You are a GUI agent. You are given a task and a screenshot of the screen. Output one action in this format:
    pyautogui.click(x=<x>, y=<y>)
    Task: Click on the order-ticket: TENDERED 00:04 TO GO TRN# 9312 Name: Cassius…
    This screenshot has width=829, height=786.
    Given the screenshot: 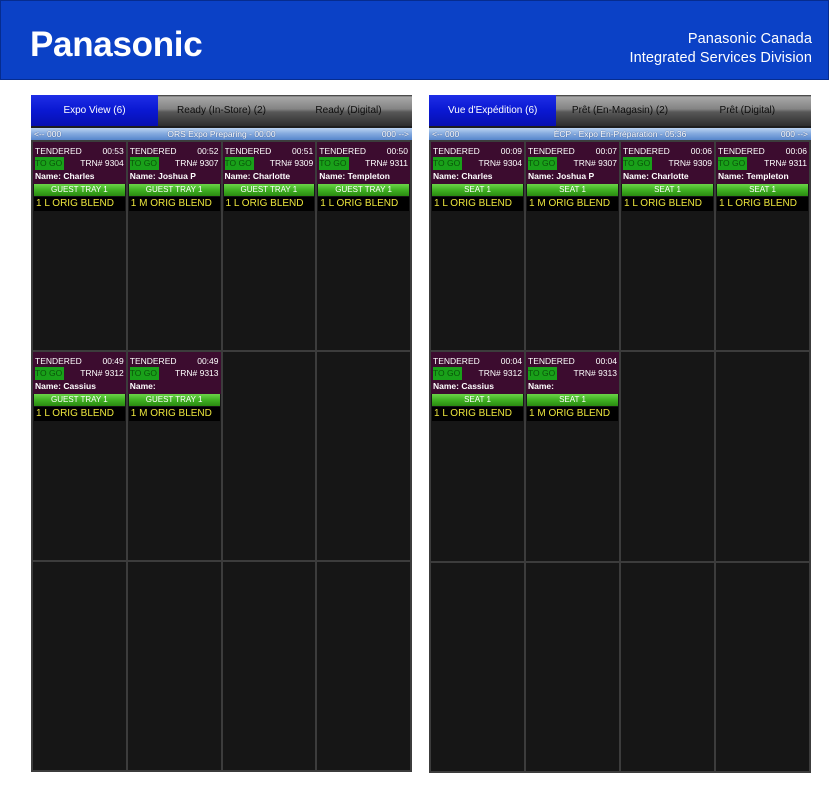 What is the action you would take?
    pyautogui.click(x=477, y=456)
    